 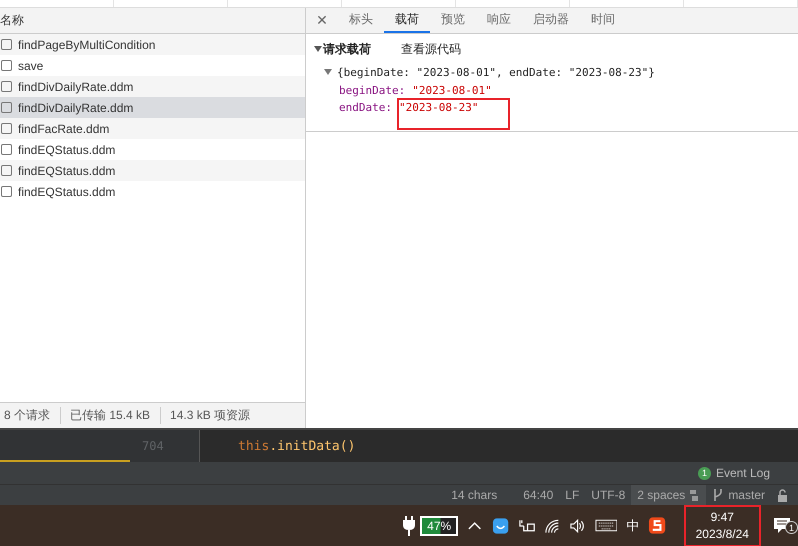 What do you see at coordinates (496, 72) in the screenshot?
I see `object-summary: {beginDate: "2023-08-01", endDate: "2023-08-23"}` at bounding box center [496, 72].